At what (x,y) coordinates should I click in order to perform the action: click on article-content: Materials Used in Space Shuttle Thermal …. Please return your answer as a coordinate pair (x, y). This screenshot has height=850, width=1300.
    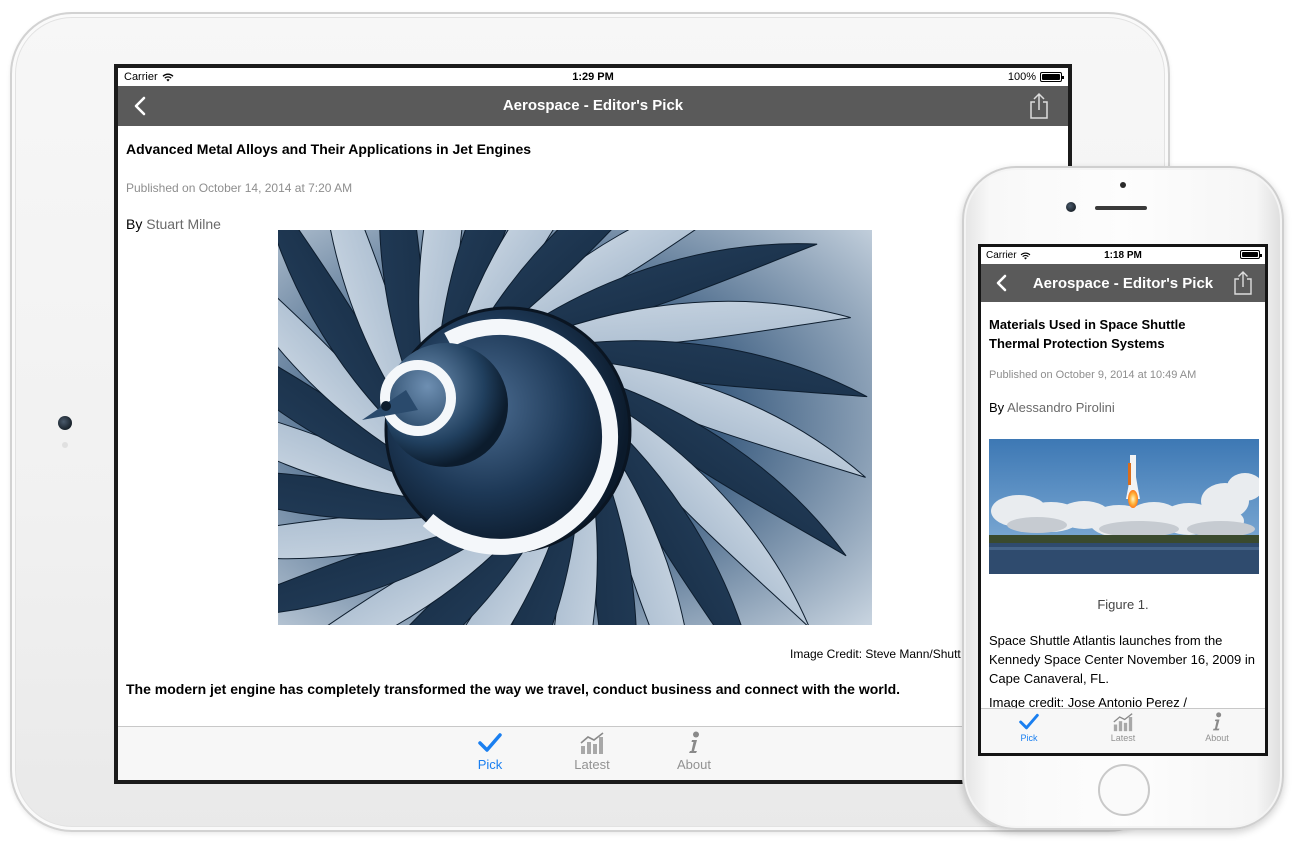
    Looking at the image, I should click on (1123, 365).